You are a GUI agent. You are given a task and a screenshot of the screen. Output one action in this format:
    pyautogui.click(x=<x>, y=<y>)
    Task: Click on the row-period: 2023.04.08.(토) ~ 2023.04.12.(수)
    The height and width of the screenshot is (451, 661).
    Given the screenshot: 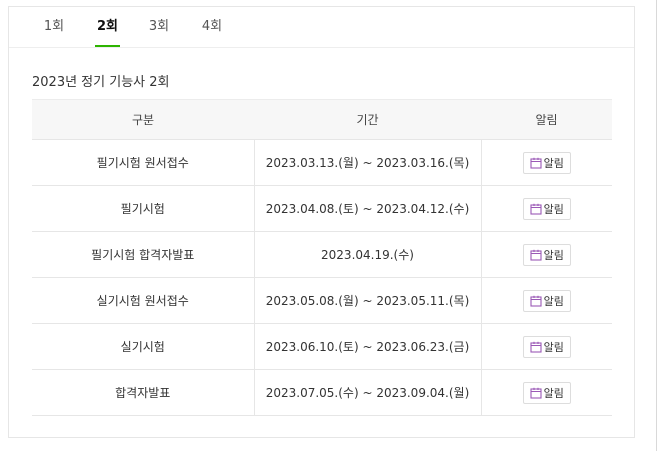 What is the action you would take?
    pyautogui.click(x=368, y=208)
    